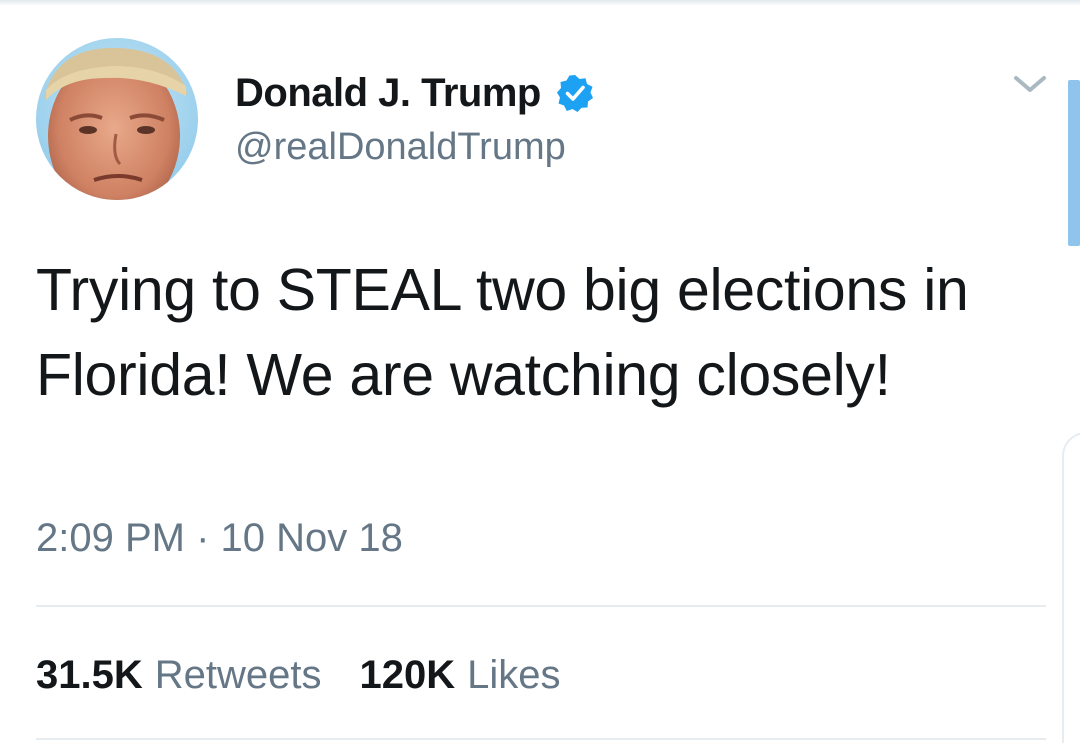 The height and width of the screenshot is (743, 1080). Describe the element at coordinates (1074, 163) in the screenshot. I see `scrollbar` at that location.